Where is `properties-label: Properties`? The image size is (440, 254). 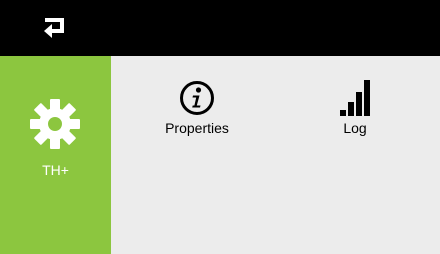 properties-label: Properties is located at coordinates (197, 128).